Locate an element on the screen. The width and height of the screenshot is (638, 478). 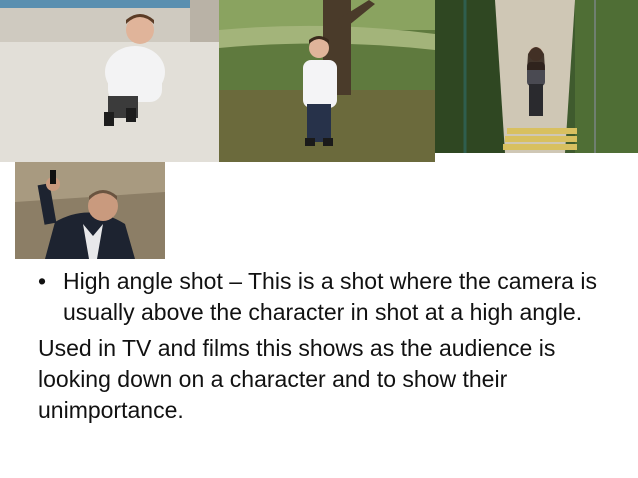
photo-boy-tree is located at coordinates (327, 81).